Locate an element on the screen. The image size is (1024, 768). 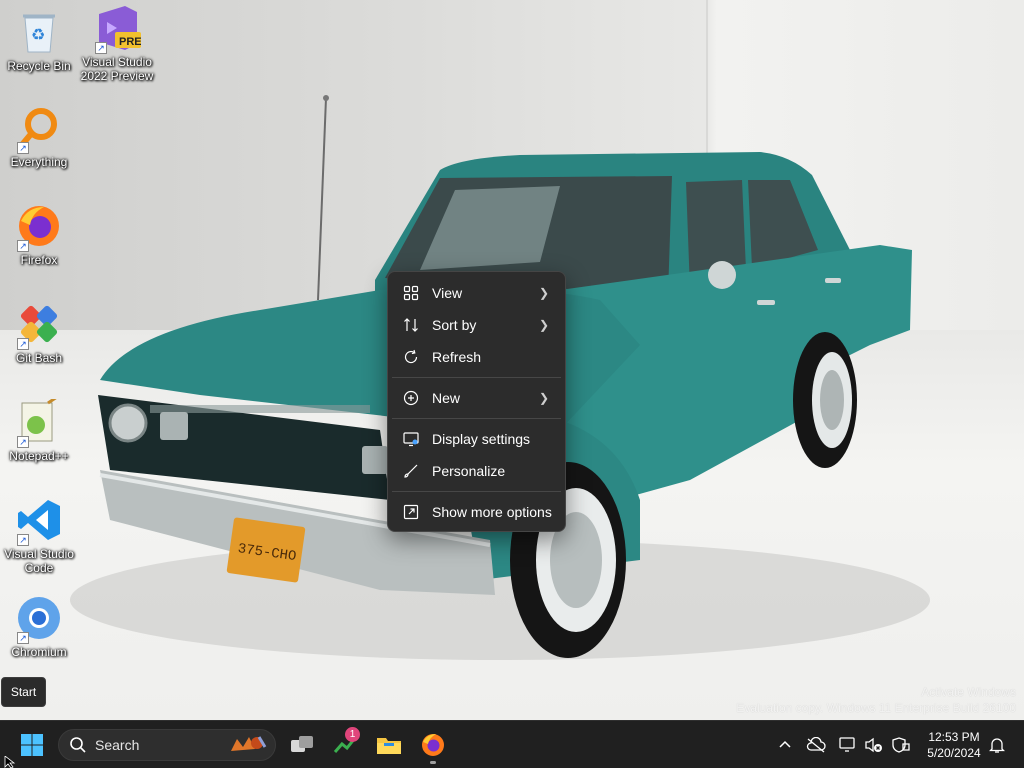
new-plus-icon is located at coordinates (411, 398).